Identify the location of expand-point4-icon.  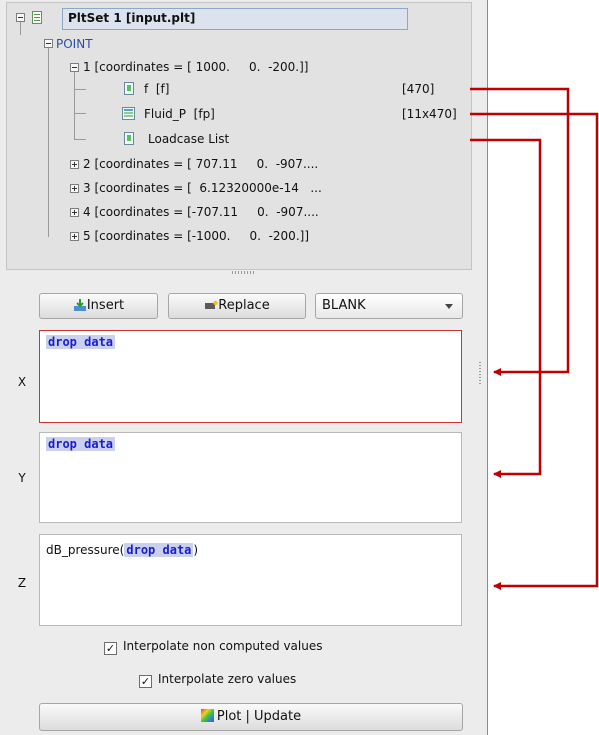
(74, 212).